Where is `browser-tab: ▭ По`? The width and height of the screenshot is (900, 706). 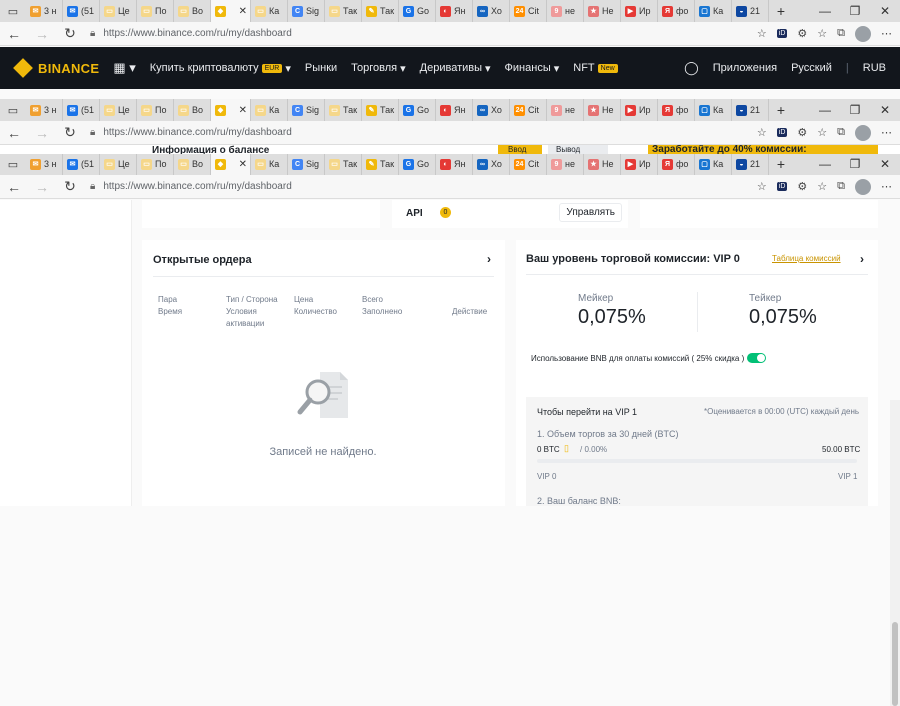
browser-tab: ▭ По is located at coordinates (155, 11).